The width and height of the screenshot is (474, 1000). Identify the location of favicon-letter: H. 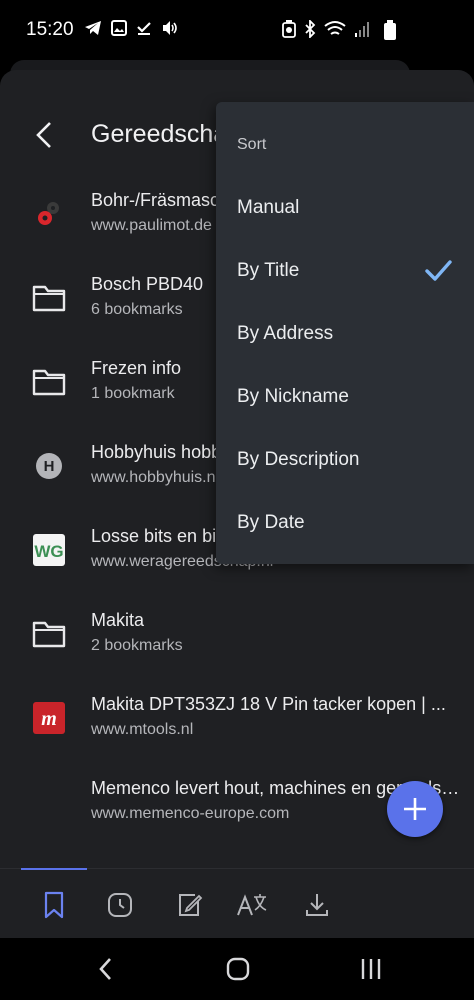
(49, 466).